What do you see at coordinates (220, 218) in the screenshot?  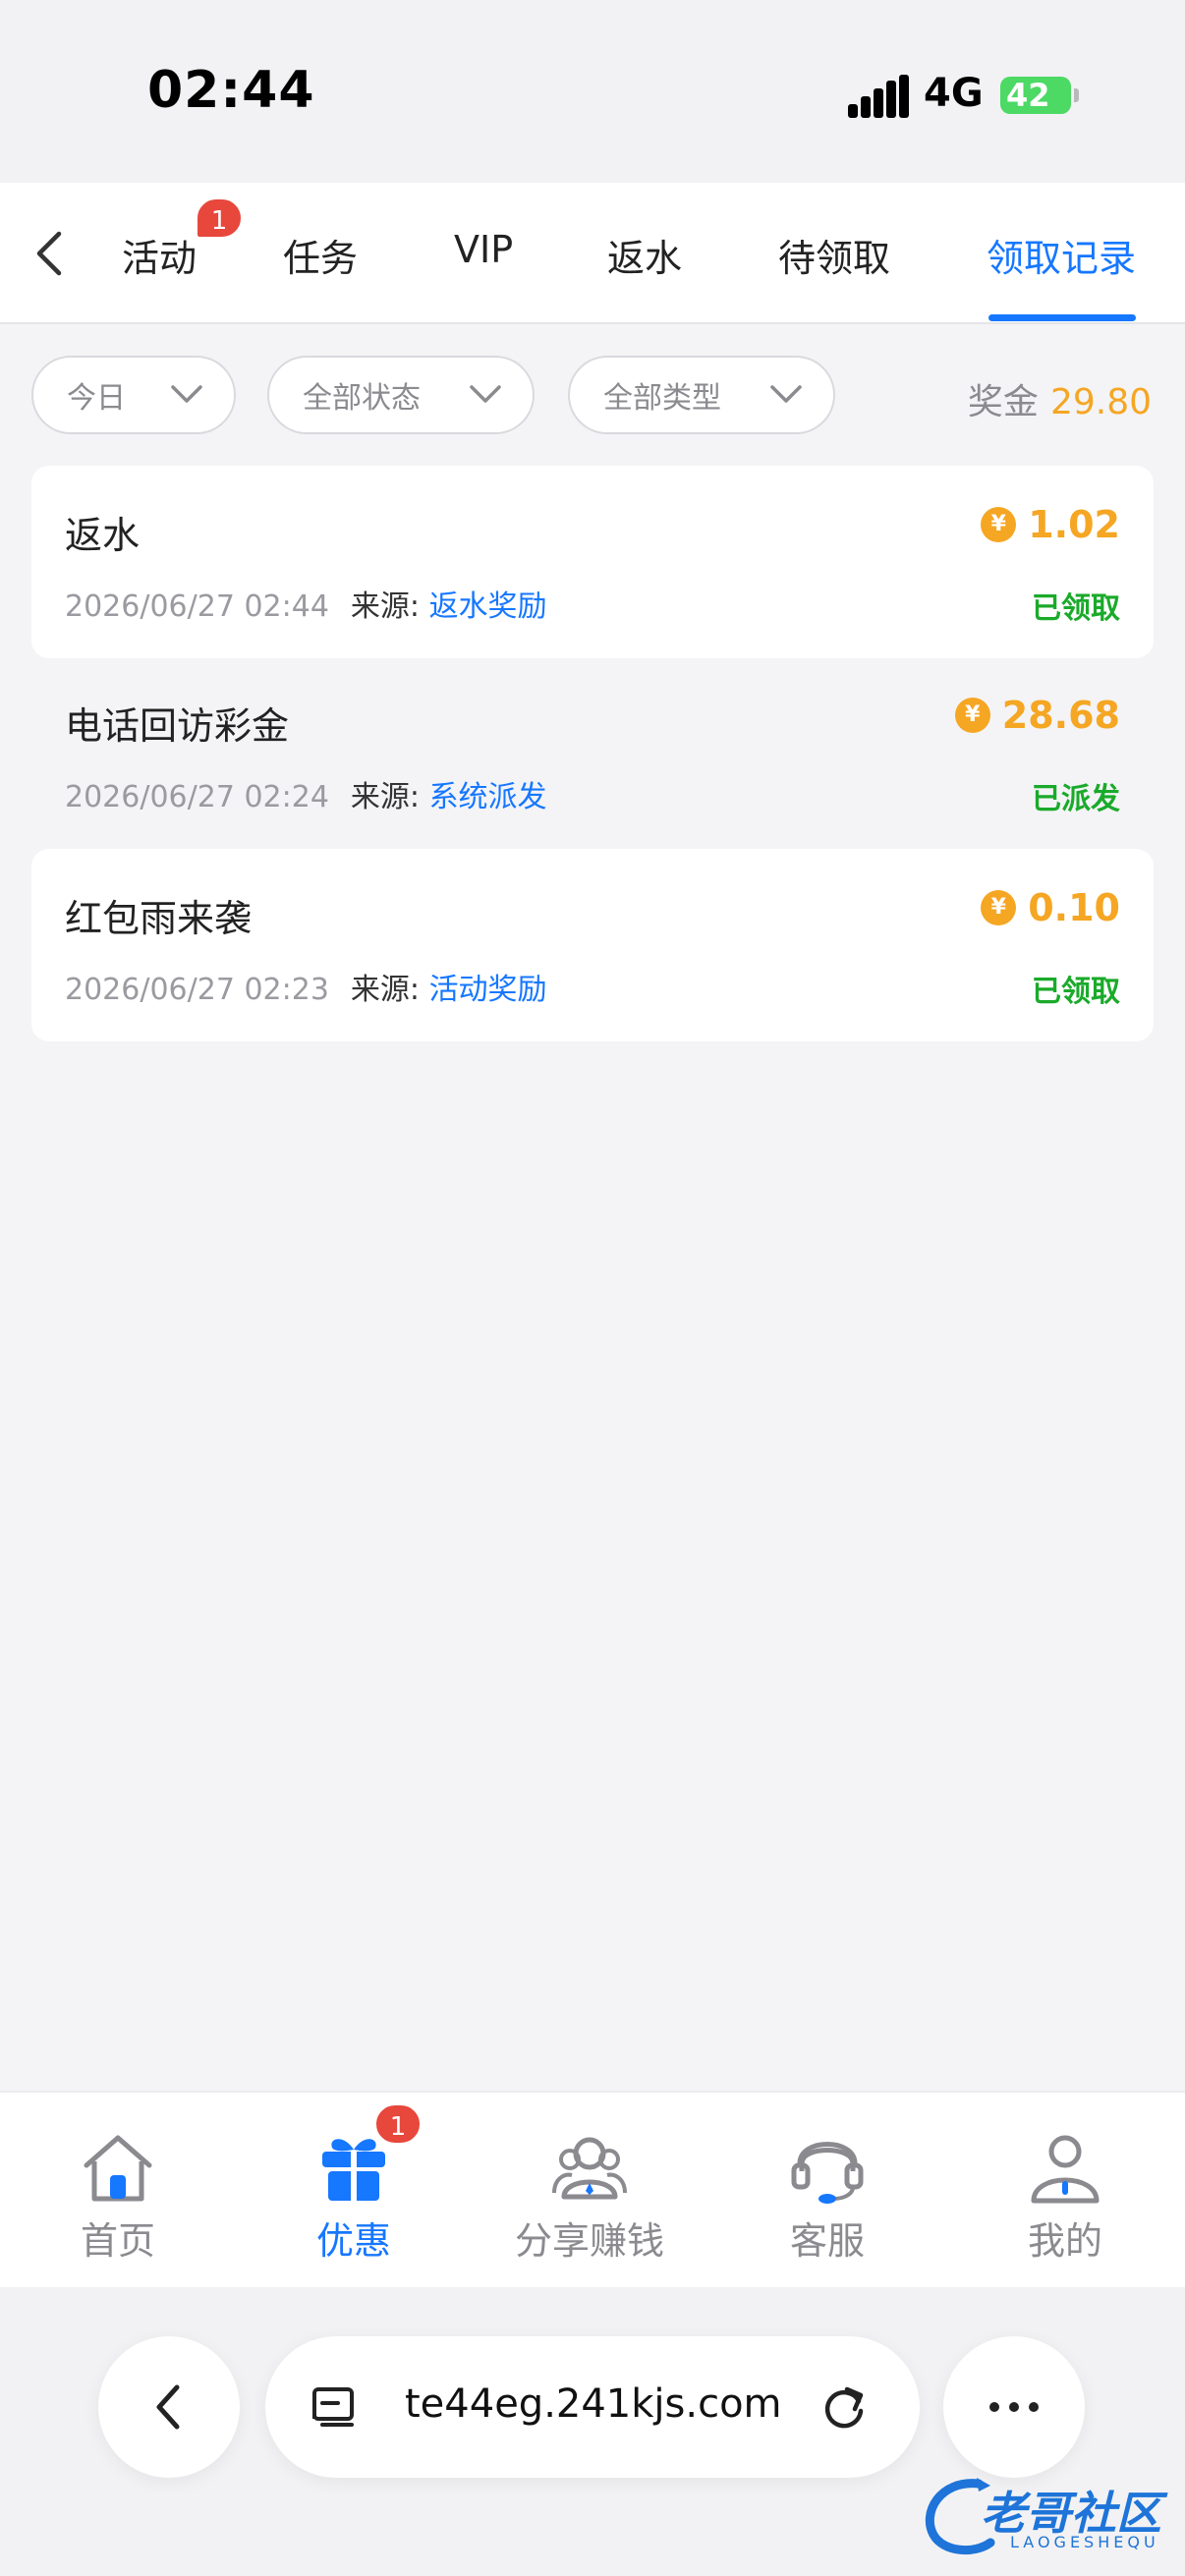 I see `tab-activity-badge: 1` at bounding box center [220, 218].